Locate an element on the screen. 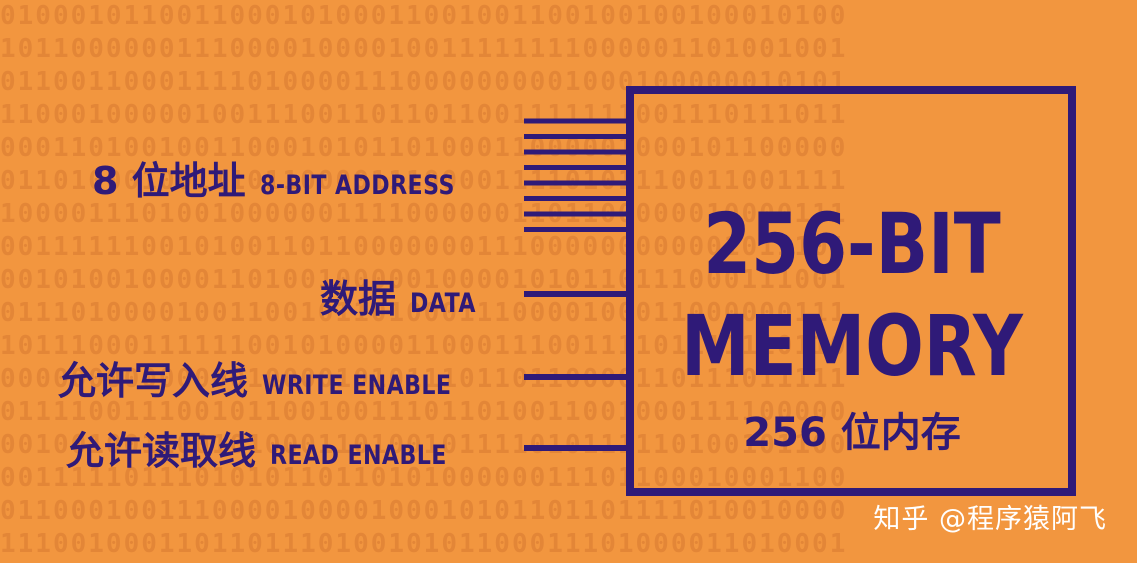  data-label-en: DATA is located at coordinates (443, 303).